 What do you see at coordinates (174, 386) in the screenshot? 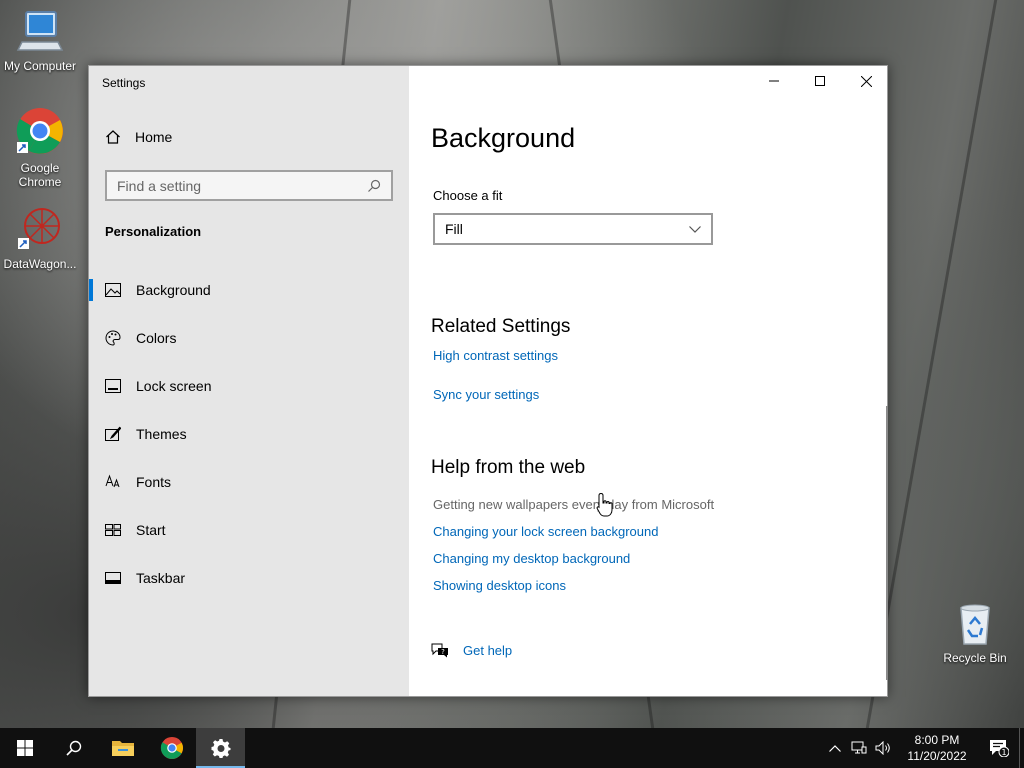
I see `sidebar-item-label: Lock screen` at bounding box center [174, 386].